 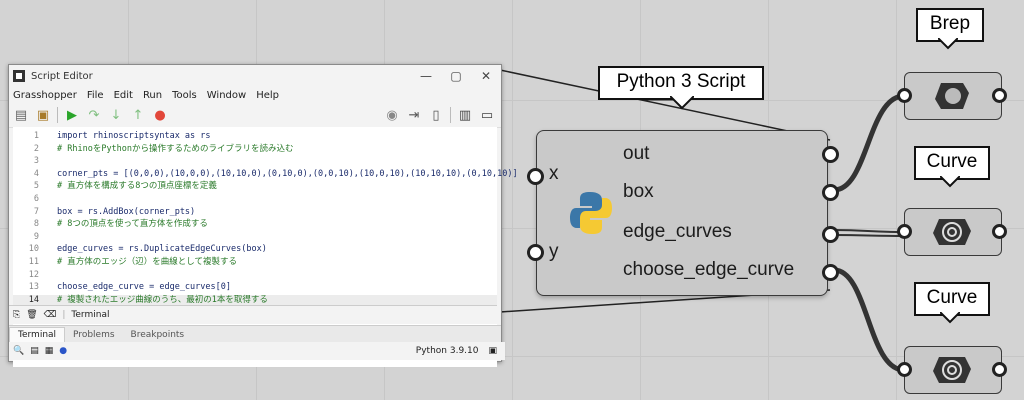 I want to click on line-number: 5, so click(x=36, y=186).